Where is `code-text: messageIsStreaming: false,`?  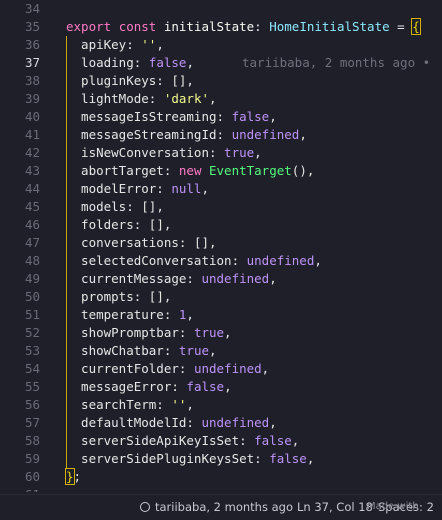
code-text: messageIsStreaming: false, is located at coordinates (171, 117).